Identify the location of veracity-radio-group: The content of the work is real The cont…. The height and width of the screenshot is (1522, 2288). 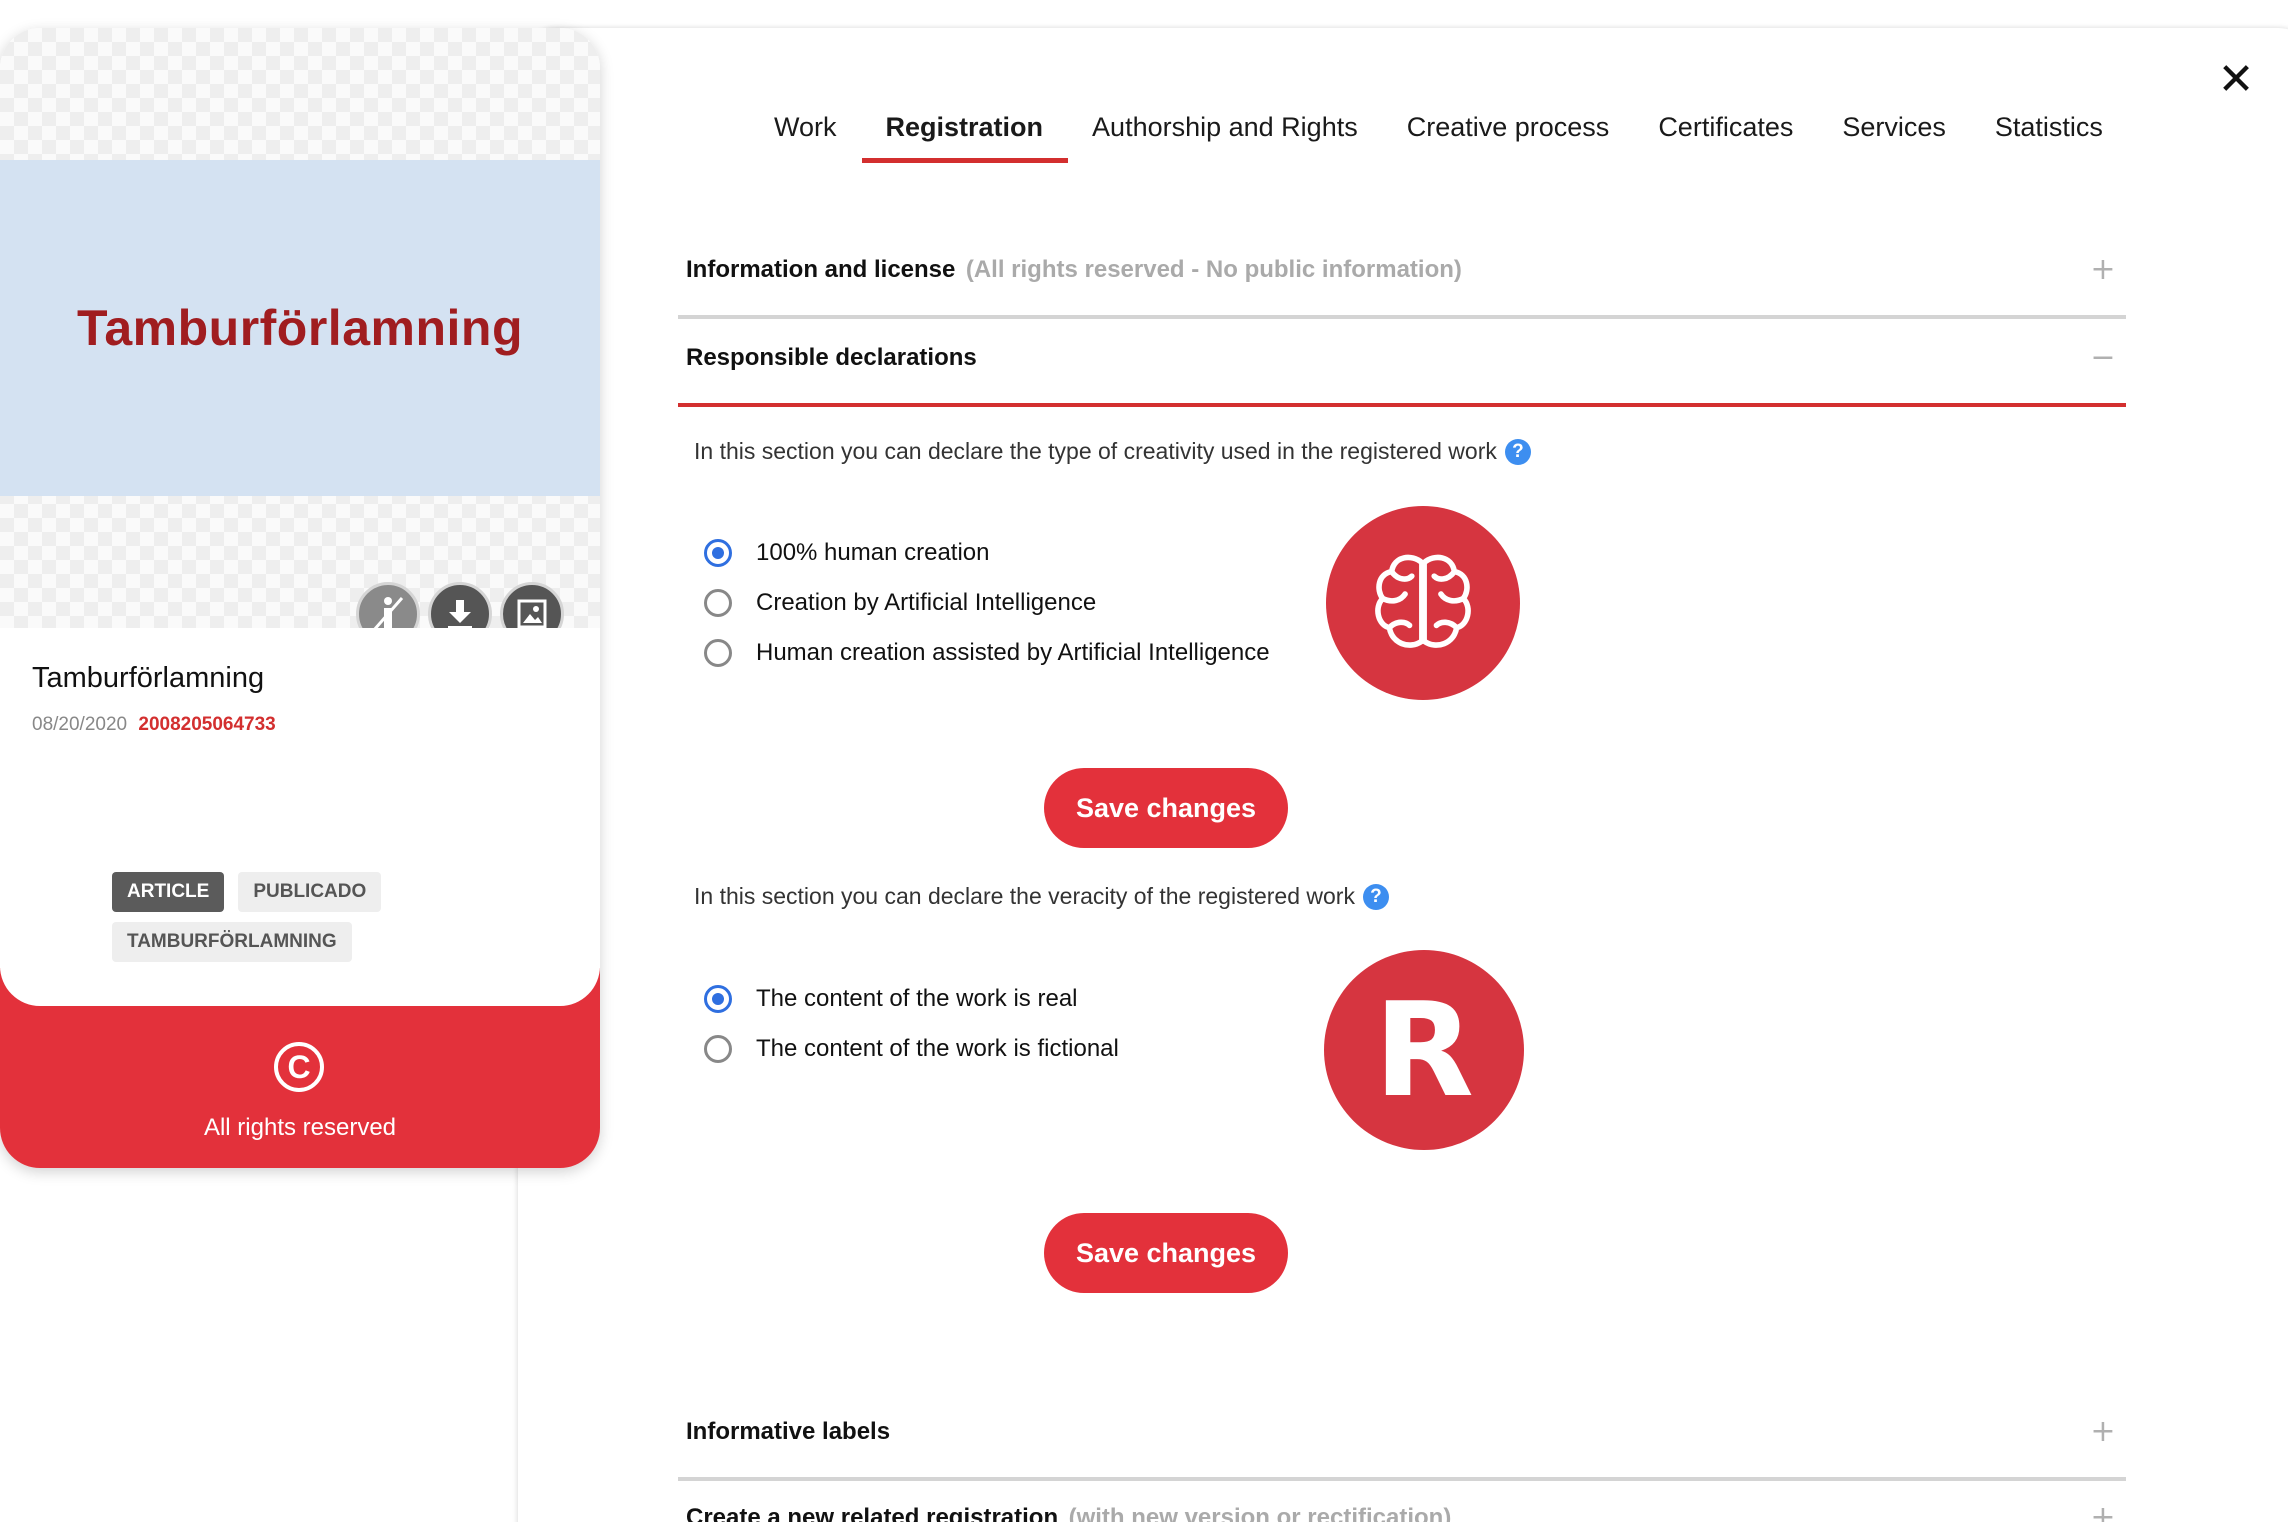
(911, 1024).